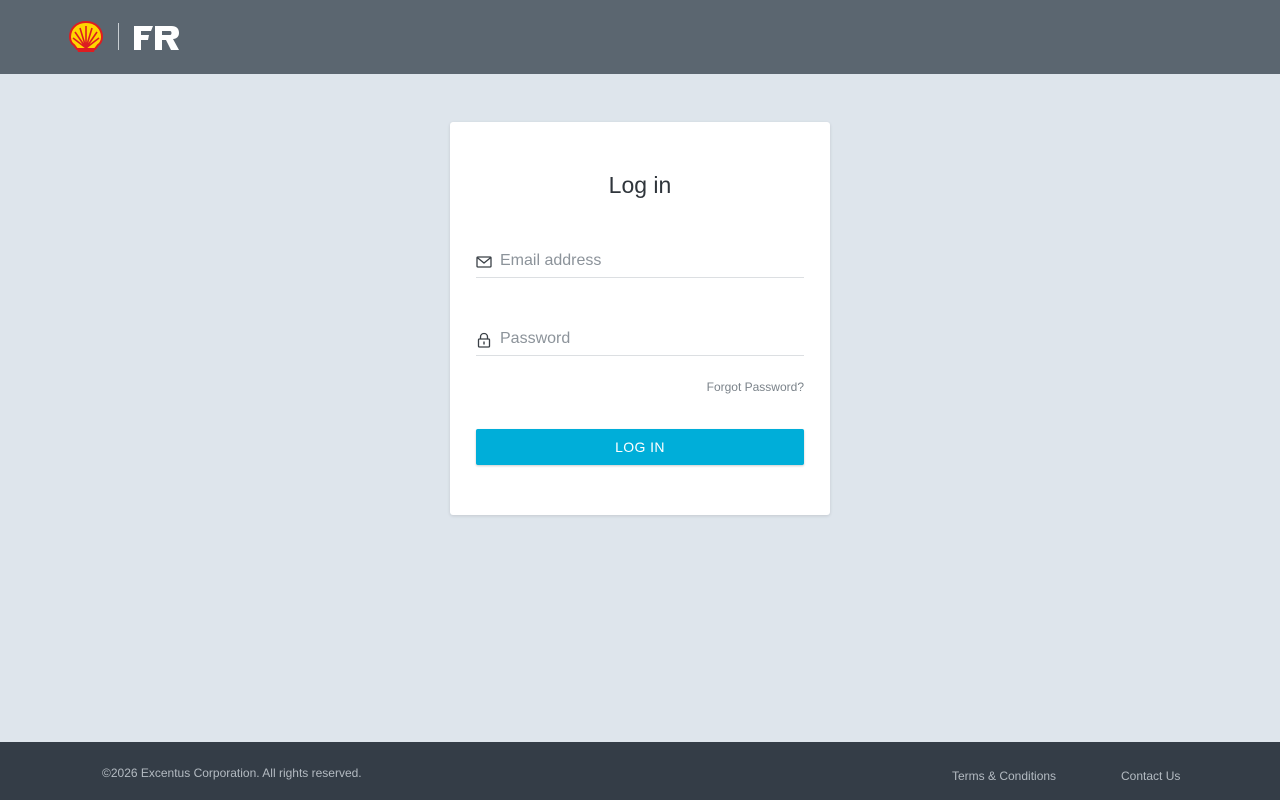 The width and height of the screenshot is (1280, 800). I want to click on password-field-group, so click(640, 340).